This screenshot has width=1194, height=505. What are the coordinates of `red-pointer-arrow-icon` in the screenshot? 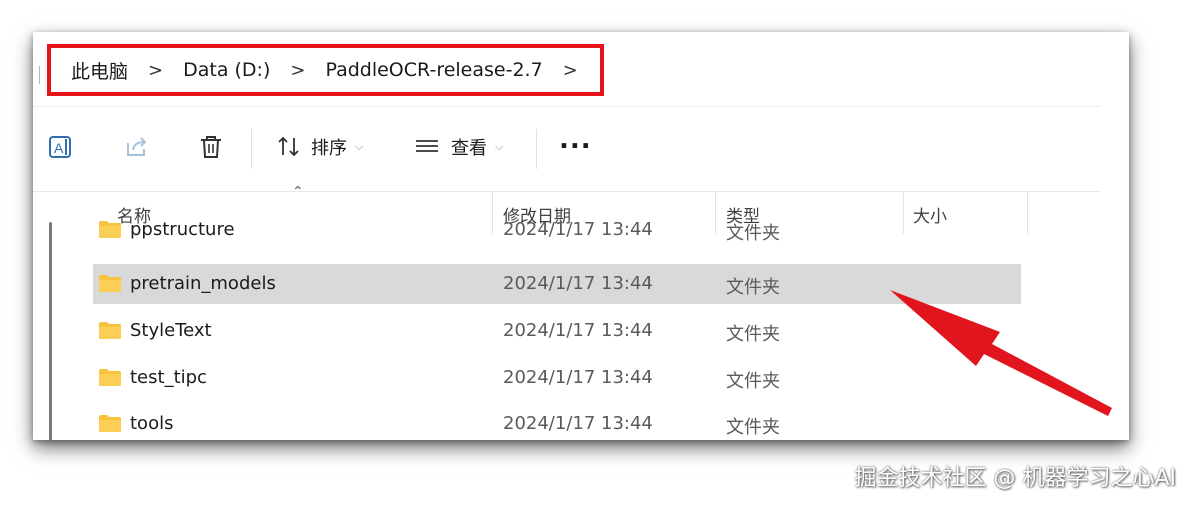 It's located at (1001, 353).